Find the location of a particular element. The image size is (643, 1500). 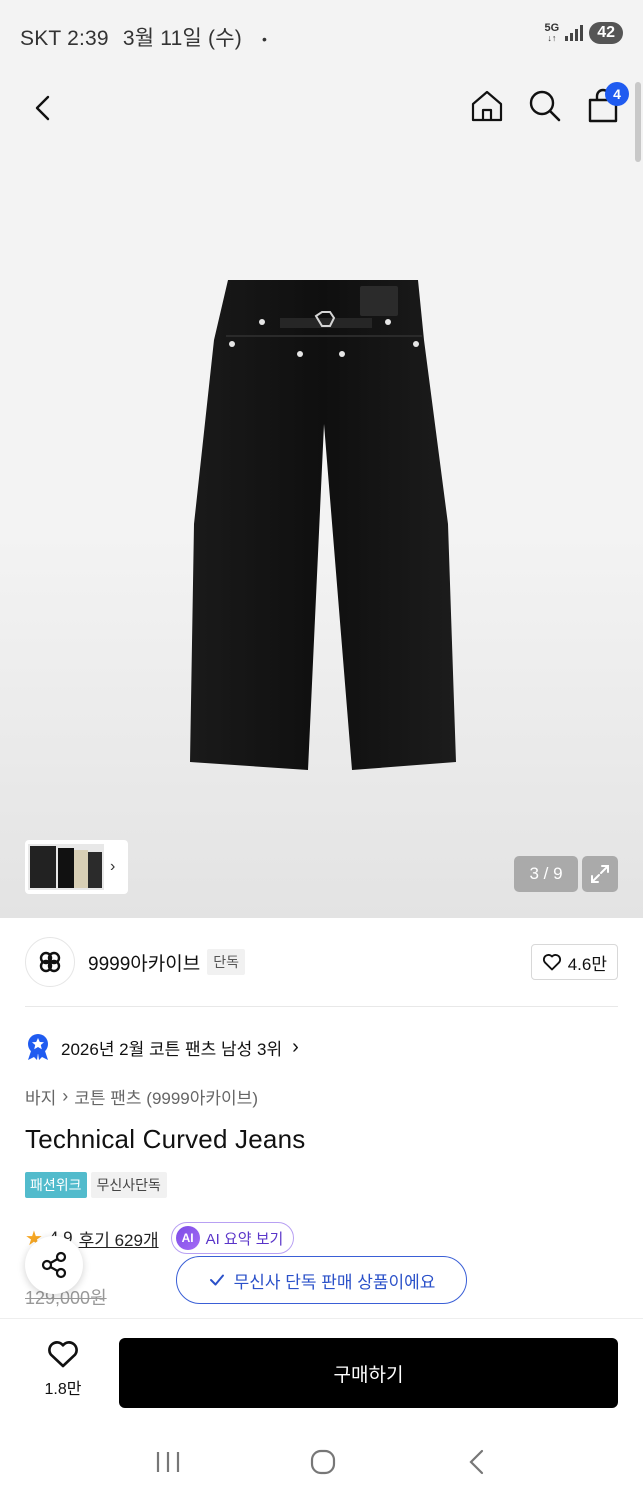

home-button is located at coordinates (487, 106).